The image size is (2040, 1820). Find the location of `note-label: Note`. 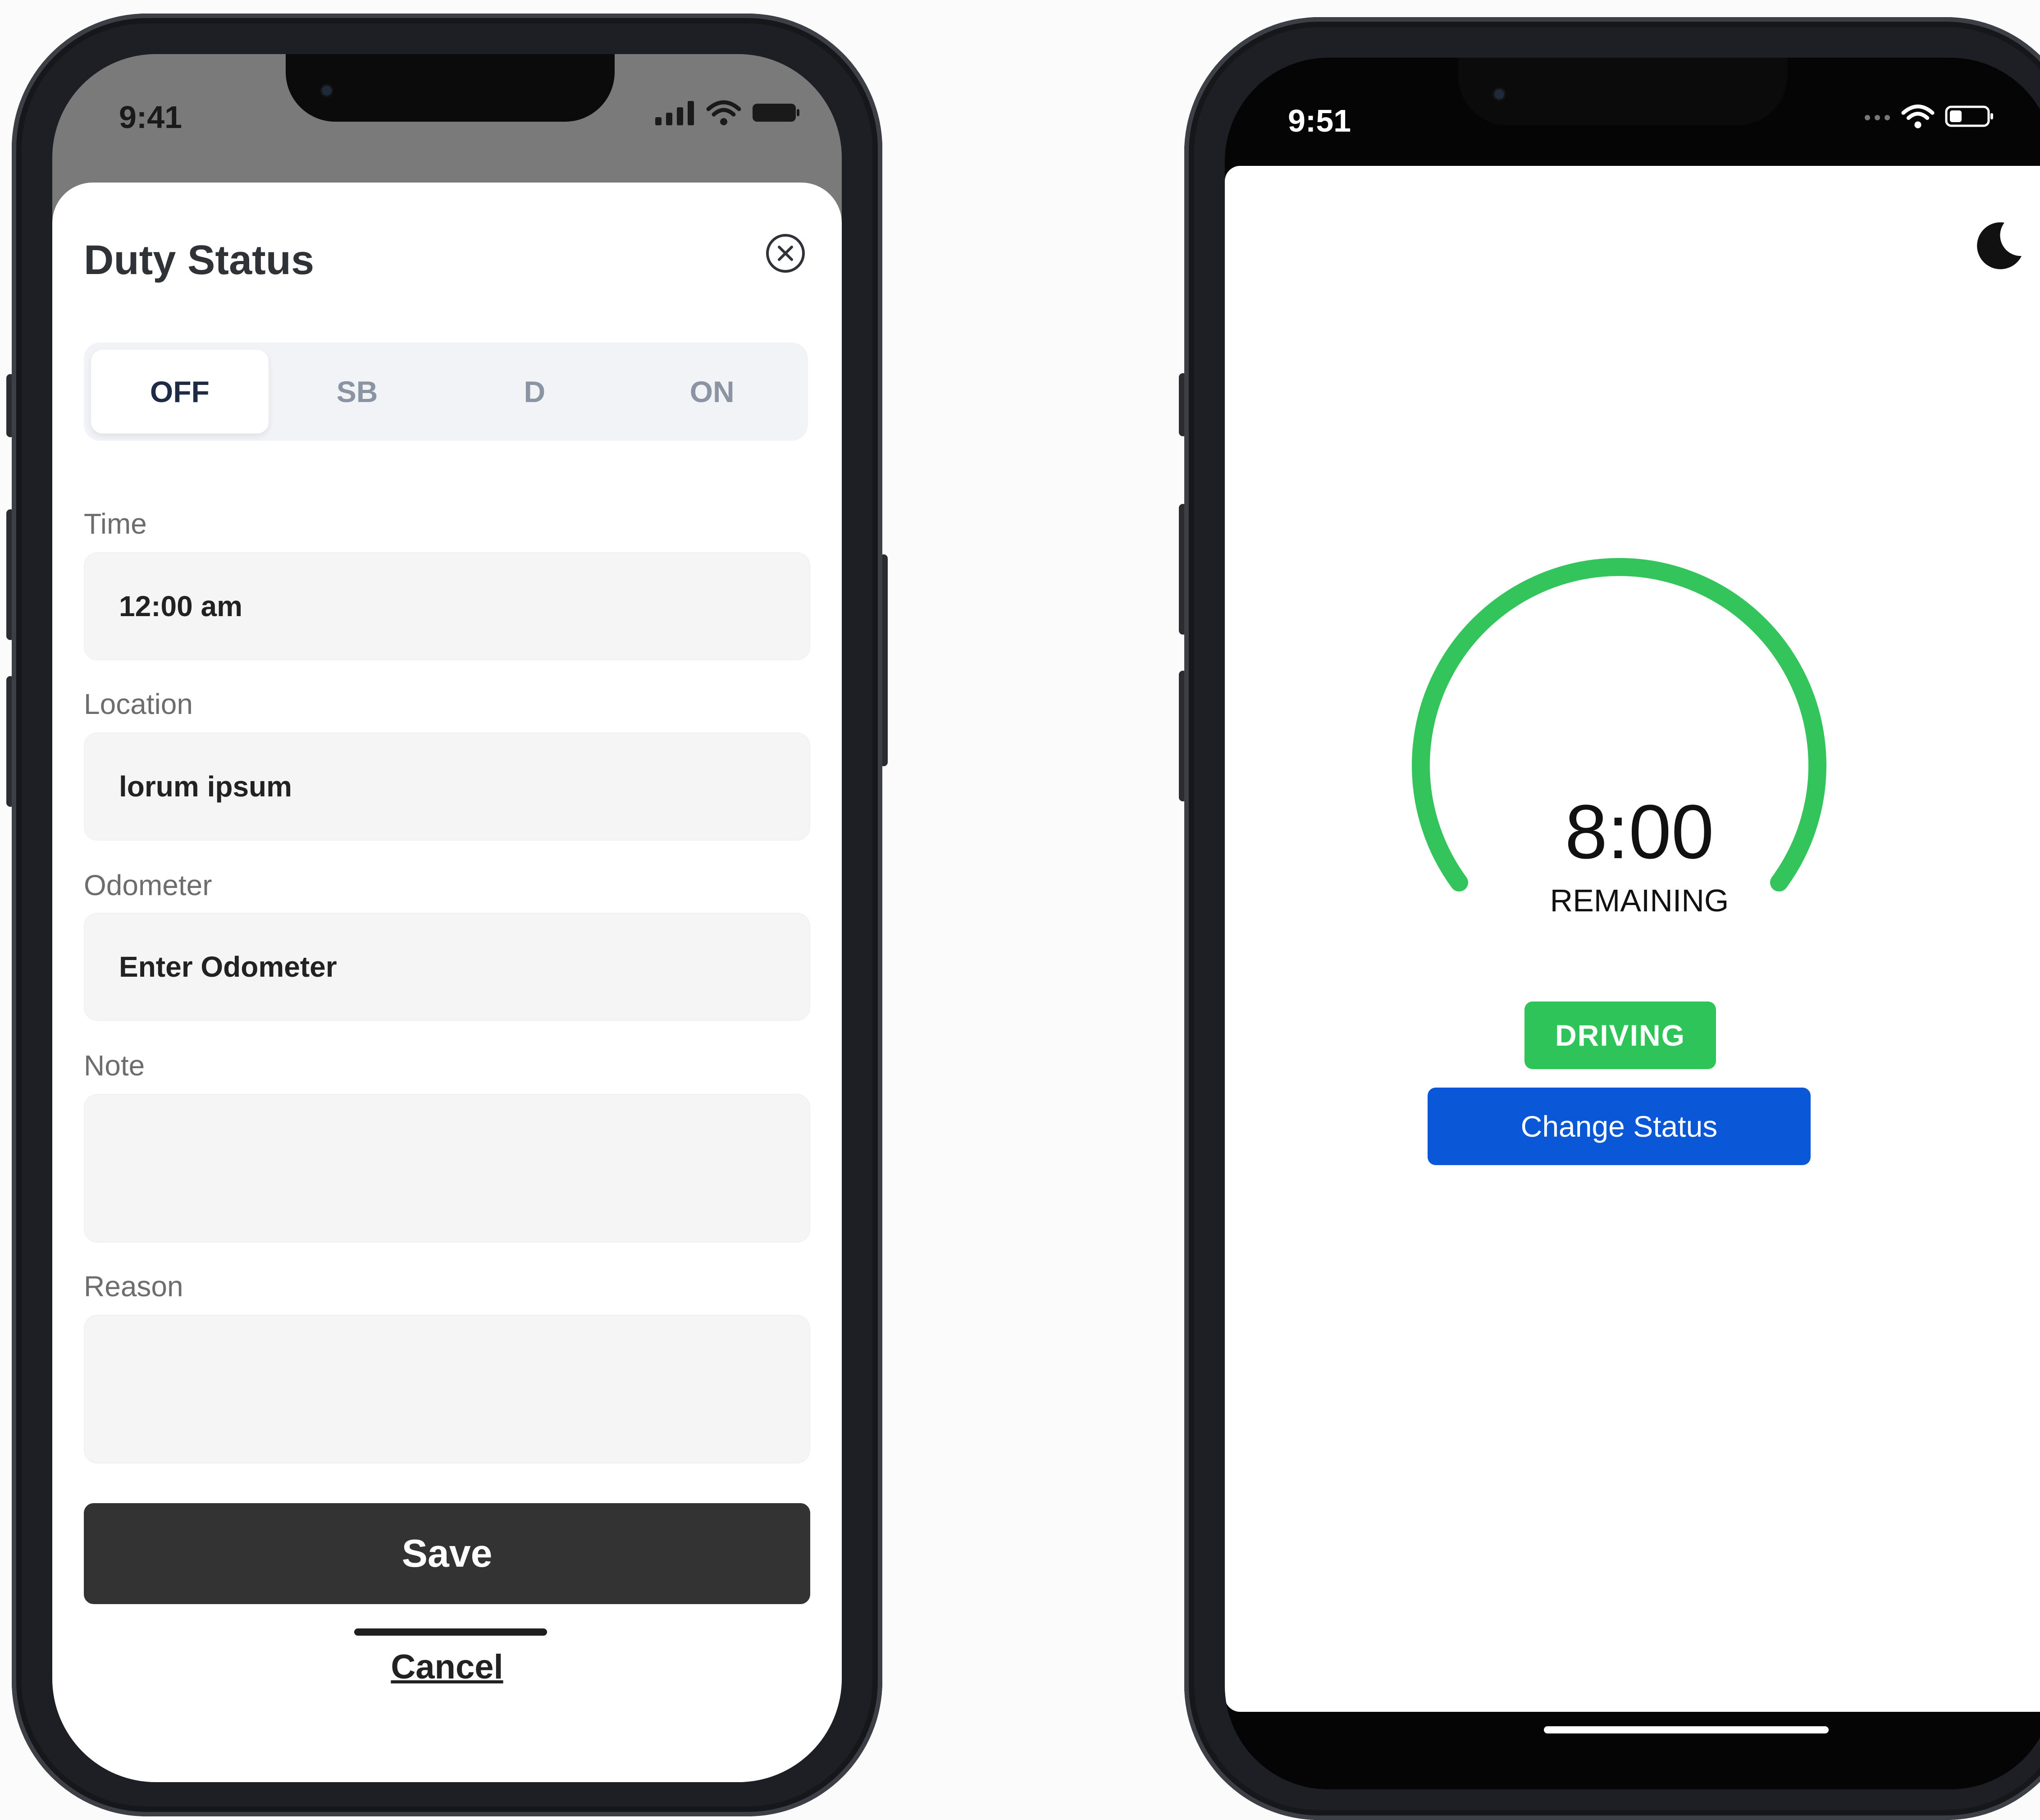

note-label: Note is located at coordinates (114, 1065).